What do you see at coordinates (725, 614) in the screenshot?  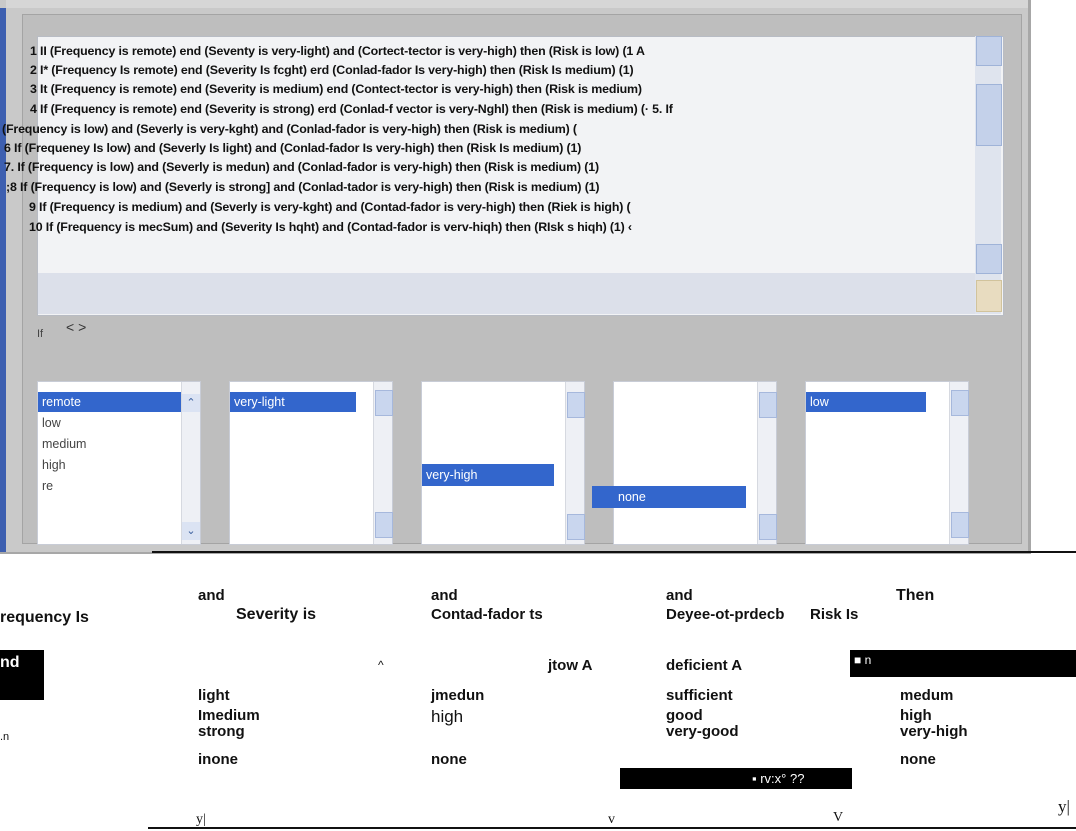 I see `degree-header: Deyee-ot-prdecb` at bounding box center [725, 614].